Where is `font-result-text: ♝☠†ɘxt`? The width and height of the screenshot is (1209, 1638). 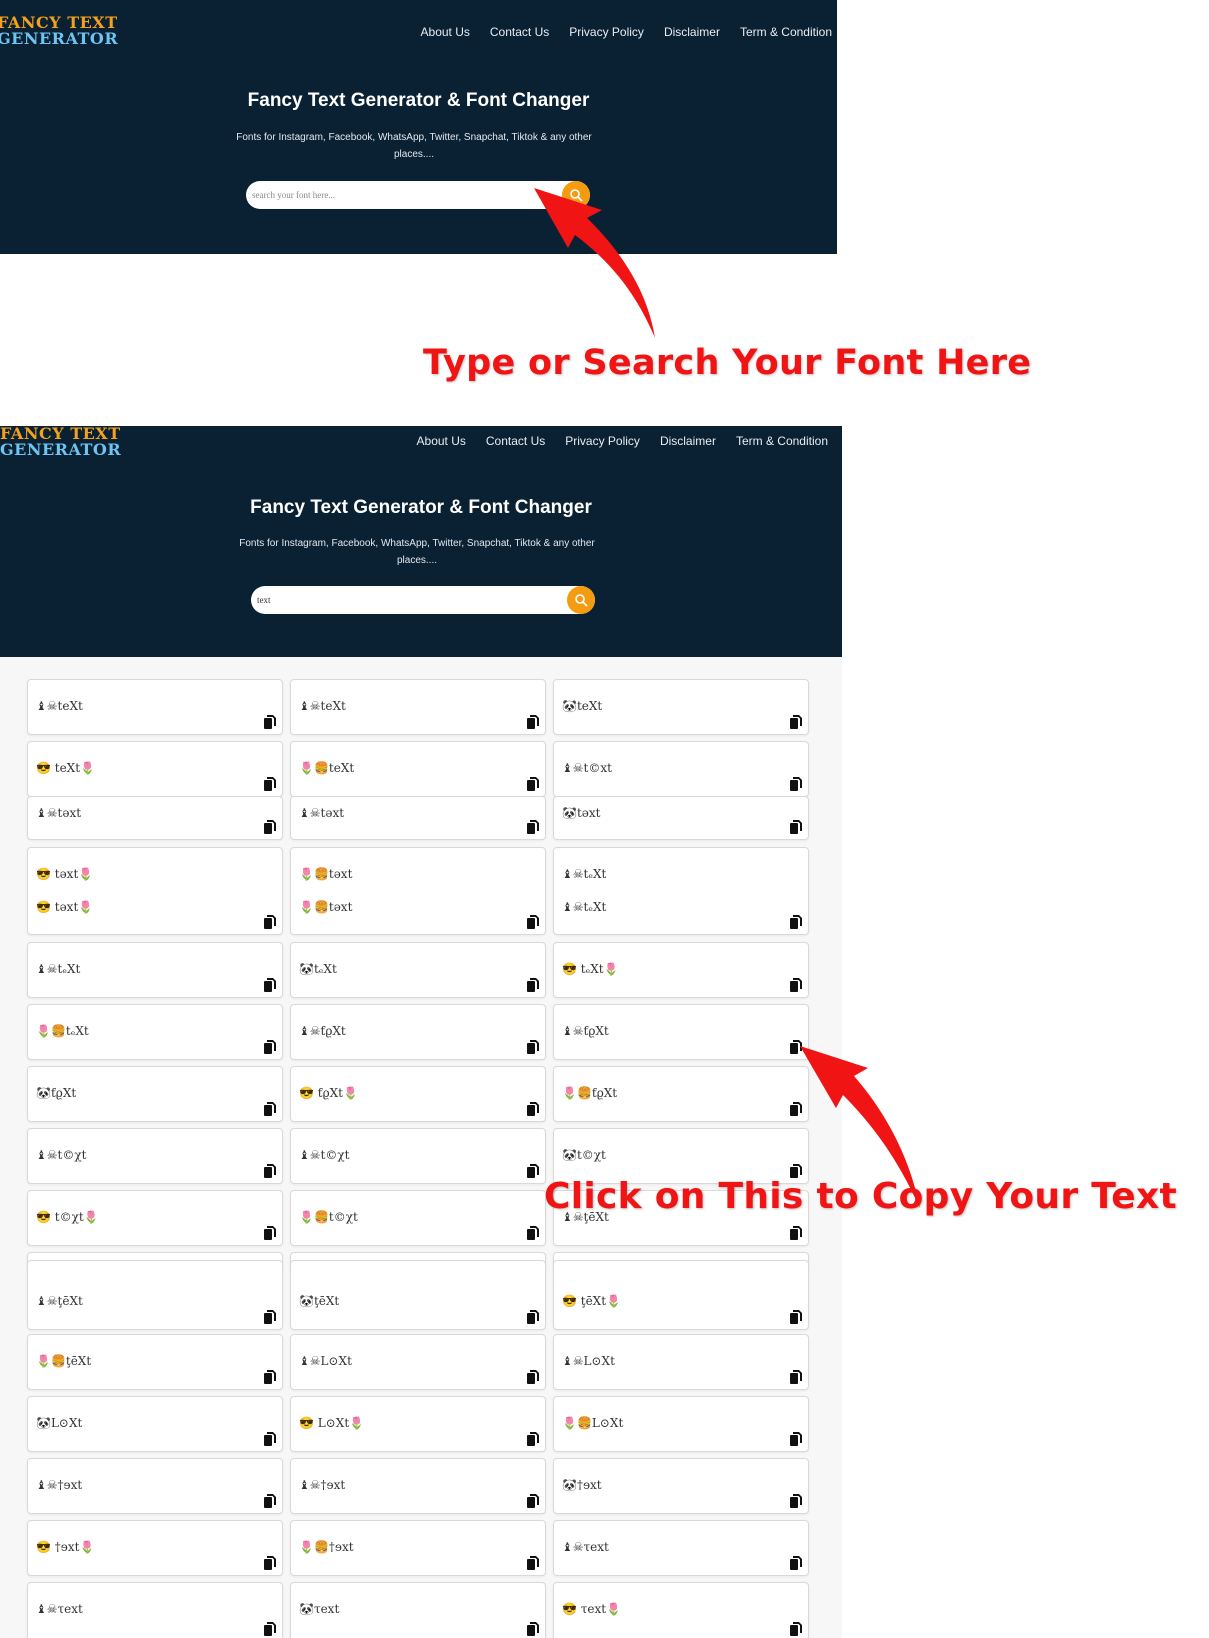
font-result-text: ♝☠†ɘxt is located at coordinates (59, 1485).